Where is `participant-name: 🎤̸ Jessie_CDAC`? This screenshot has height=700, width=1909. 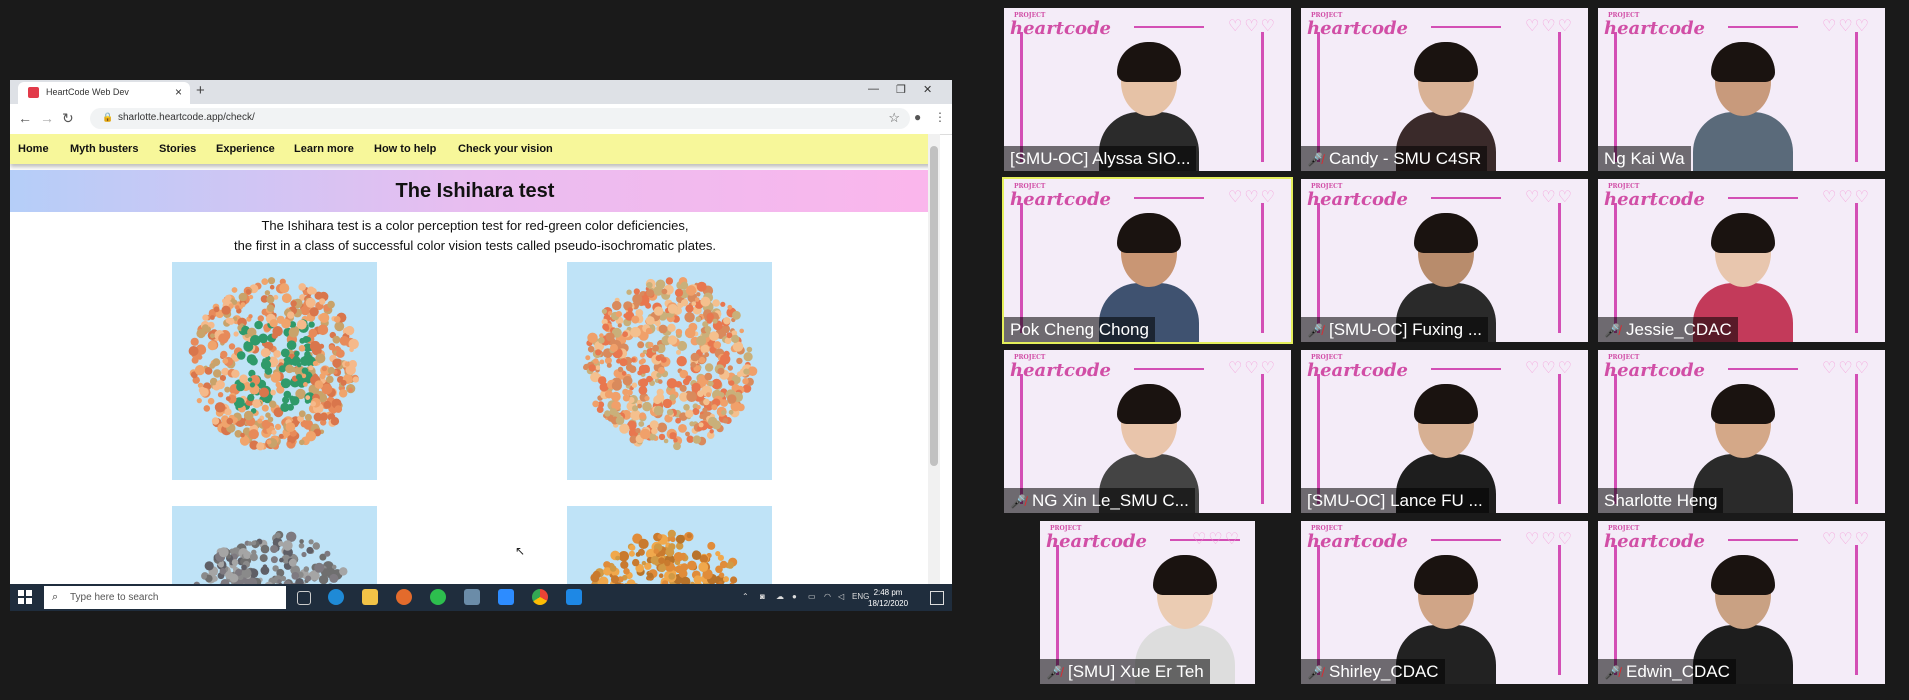
participant-name: 🎤̸ Jessie_CDAC is located at coordinates (1668, 329).